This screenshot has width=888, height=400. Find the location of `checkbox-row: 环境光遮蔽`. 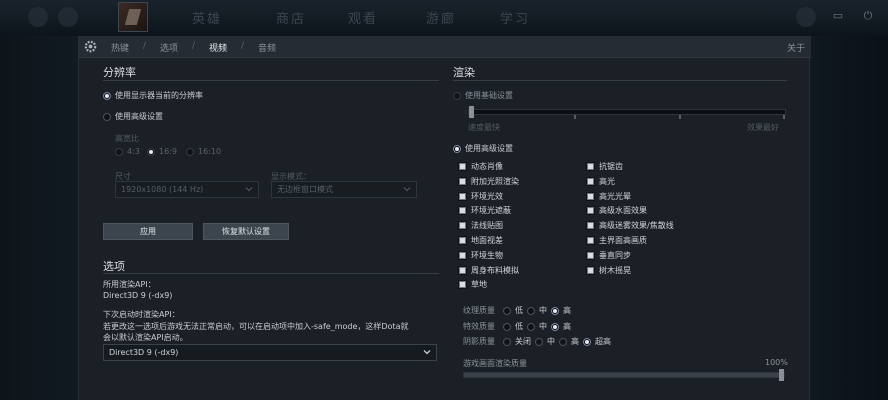

checkbox-row: 环境光遮蔽 is located at coordinates (485, 210).